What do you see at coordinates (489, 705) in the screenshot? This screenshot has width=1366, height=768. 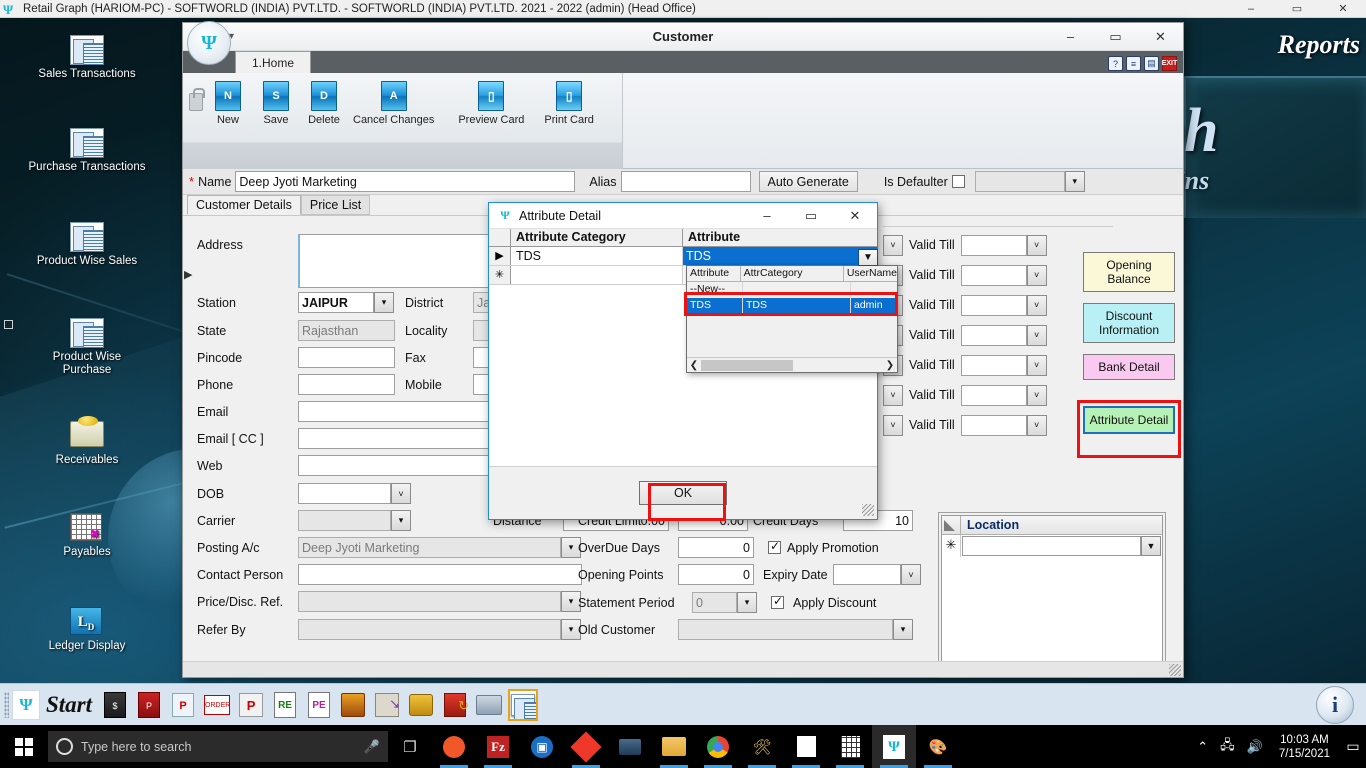 I see `printer-icon` at bounding box center [489, 705].